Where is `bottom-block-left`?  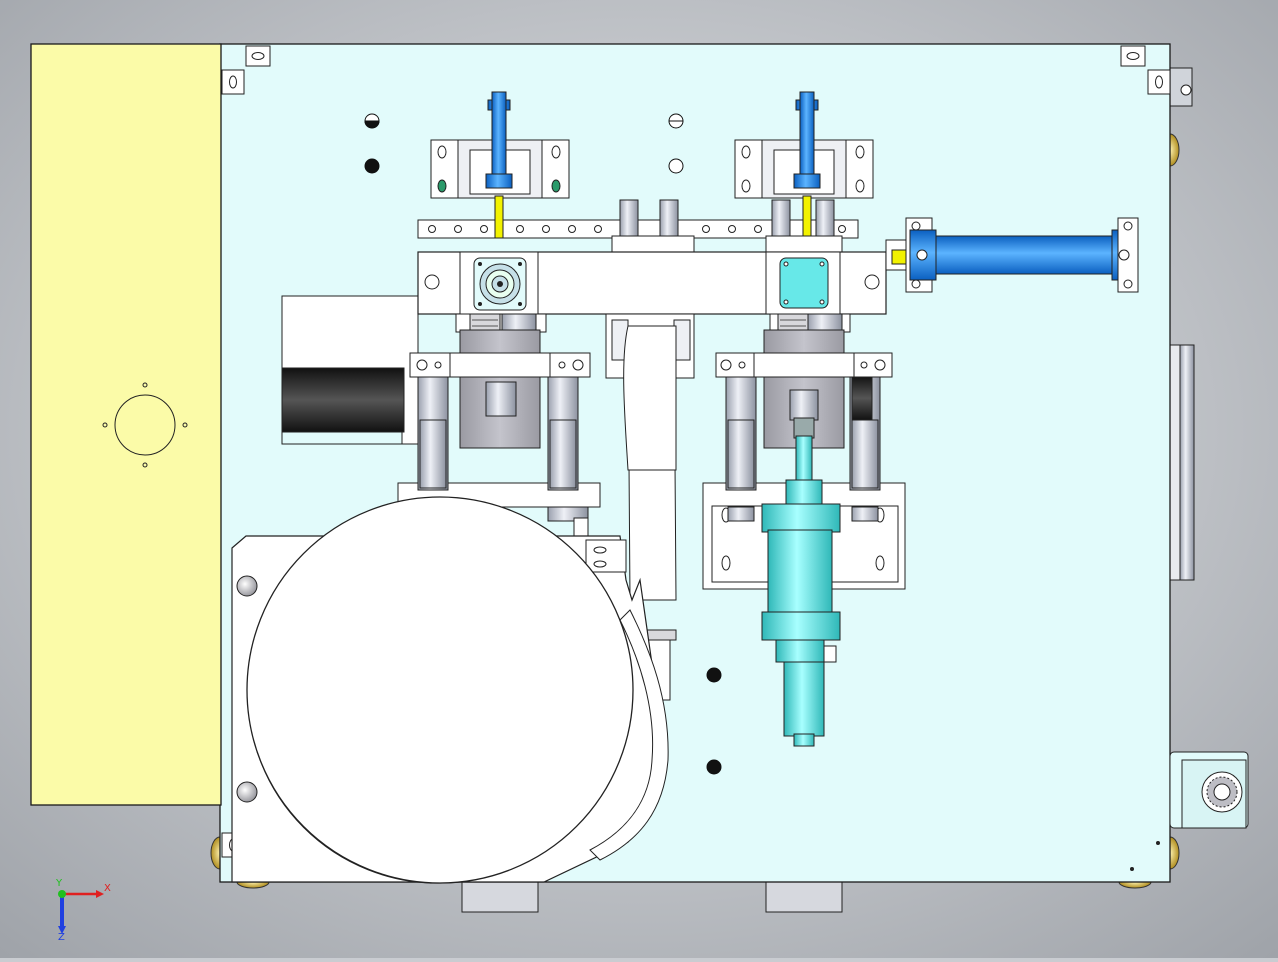
bottom-block-left is located at coordinates (500, 896).